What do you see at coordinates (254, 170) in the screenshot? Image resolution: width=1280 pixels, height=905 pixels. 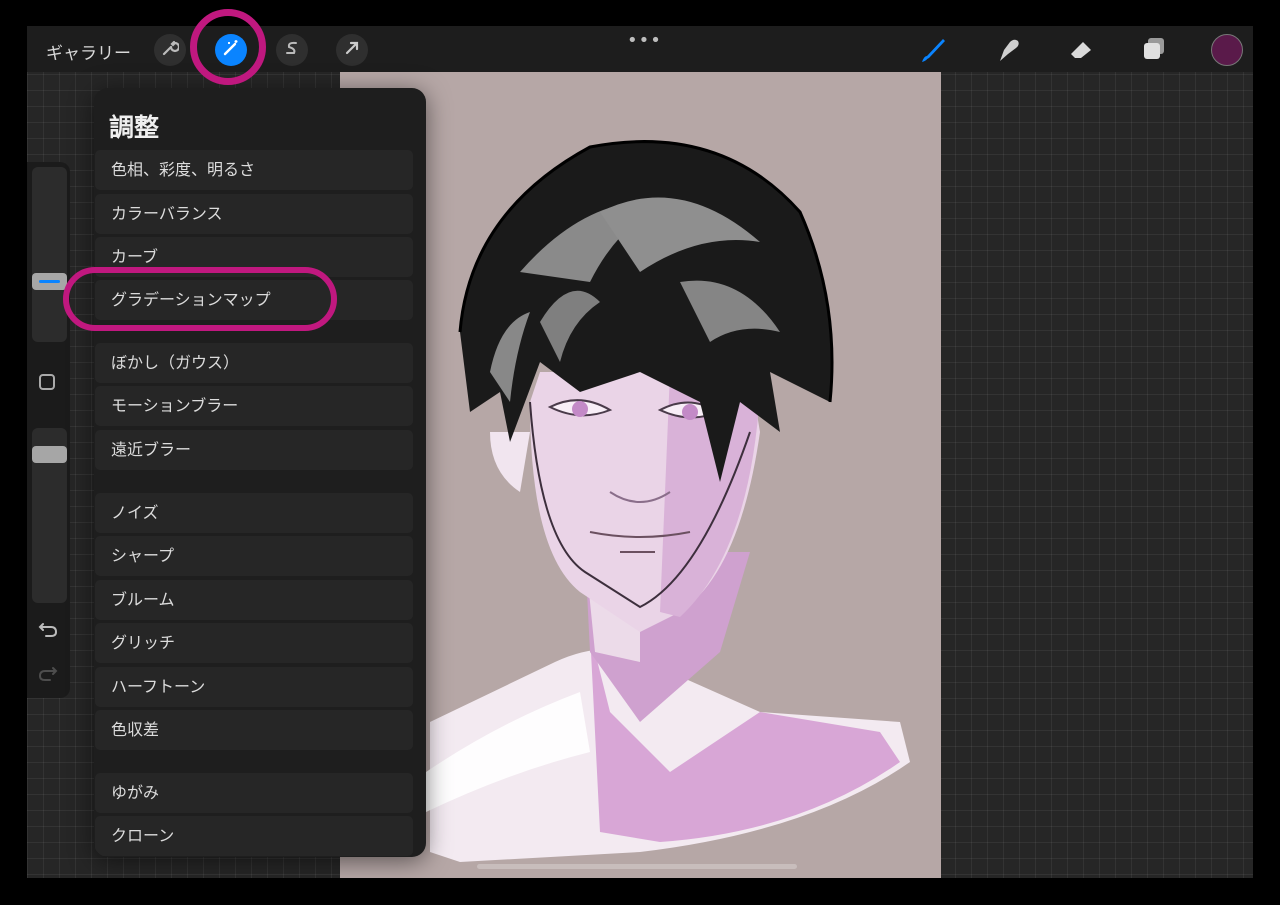 I see `menu-item: 色相、彩度、明るさ` at bounding box center [254, 170].